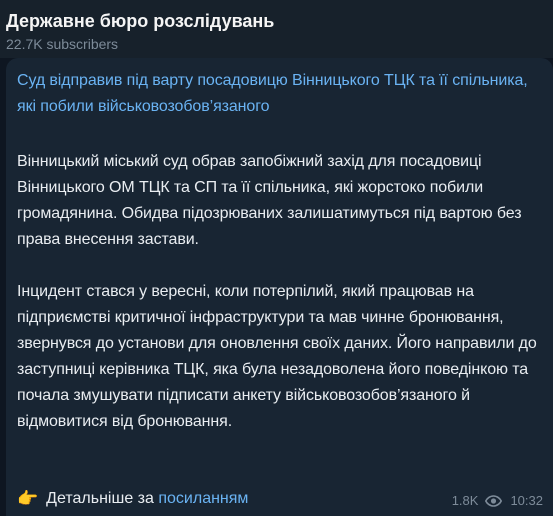  I want to click on details-link: посиланням, so click(203, 498).